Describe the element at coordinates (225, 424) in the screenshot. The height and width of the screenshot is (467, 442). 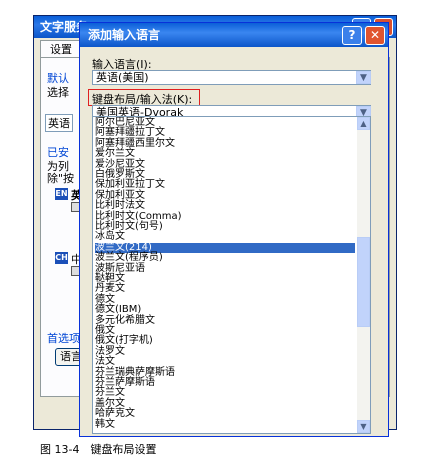
I see `list-item: 韩文` at that location.